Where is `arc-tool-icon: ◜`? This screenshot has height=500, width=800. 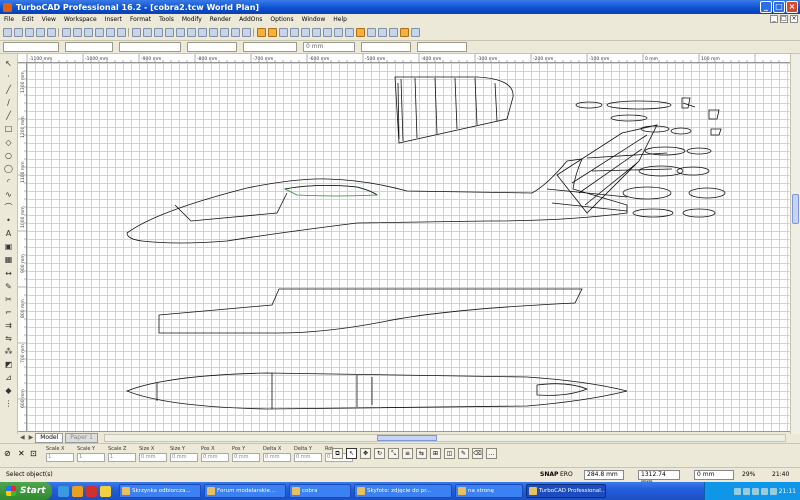 arc-tool-icon: ◜ is located at coordinates (8, 181).